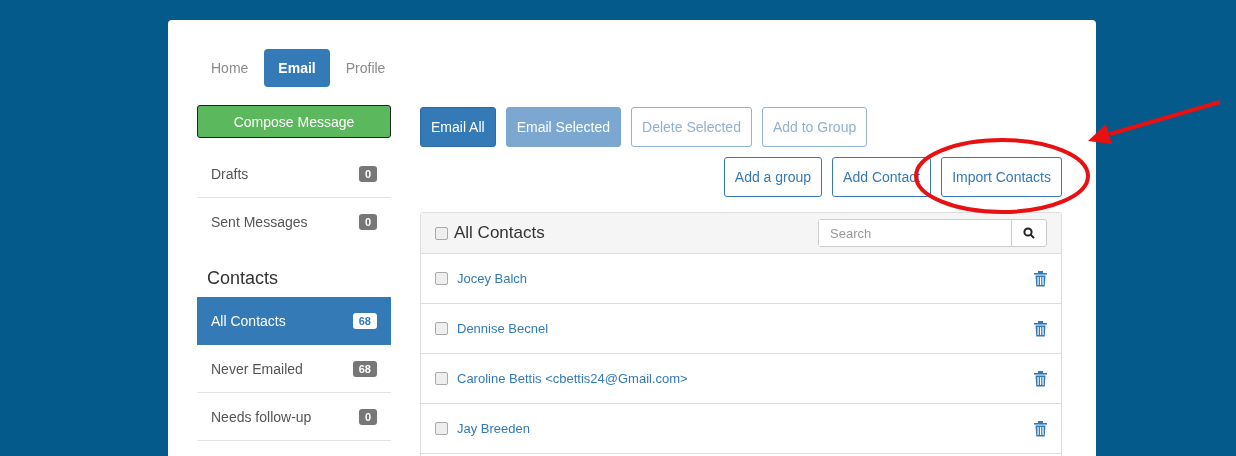 This screenshot has width=1236, height=456. I want to click on toolbar-button: Email All, so click(458, 127).